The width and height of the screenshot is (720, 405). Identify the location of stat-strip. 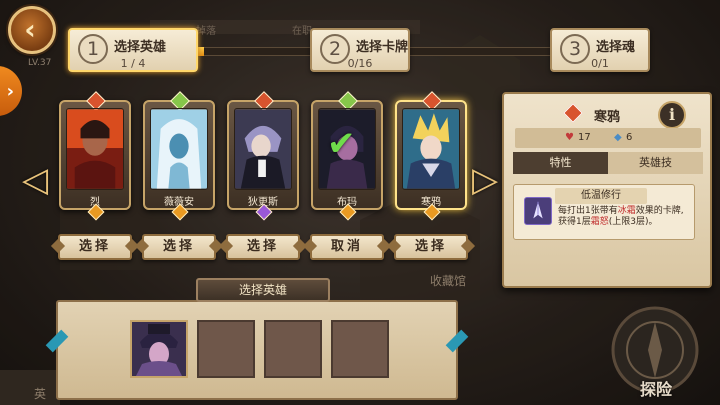
(608, 138).